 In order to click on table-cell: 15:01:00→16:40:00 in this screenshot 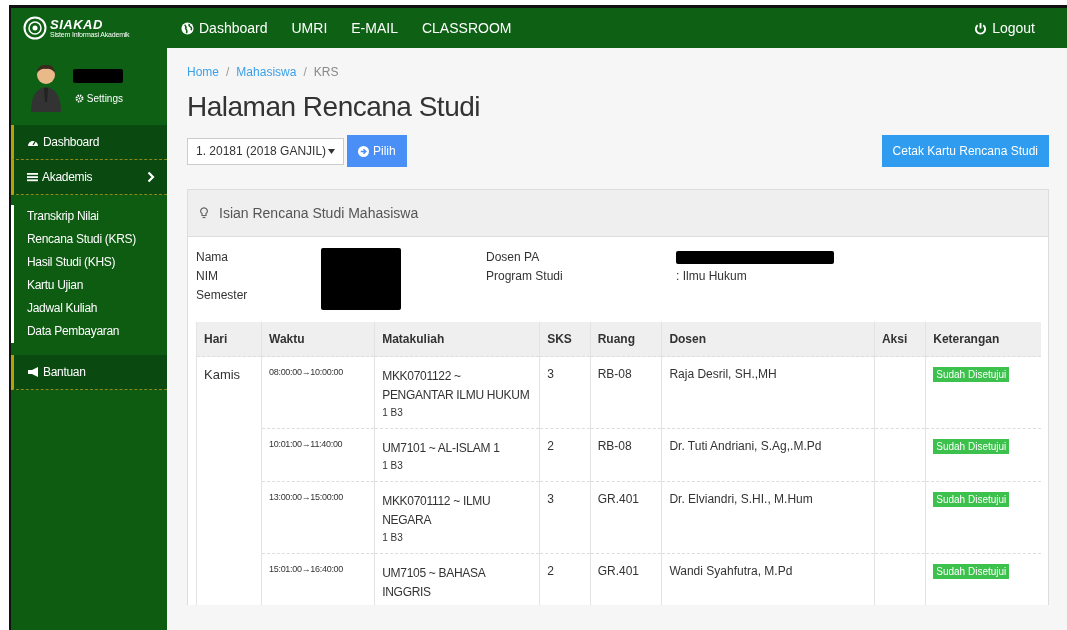, I will do `click(318, 579)`.